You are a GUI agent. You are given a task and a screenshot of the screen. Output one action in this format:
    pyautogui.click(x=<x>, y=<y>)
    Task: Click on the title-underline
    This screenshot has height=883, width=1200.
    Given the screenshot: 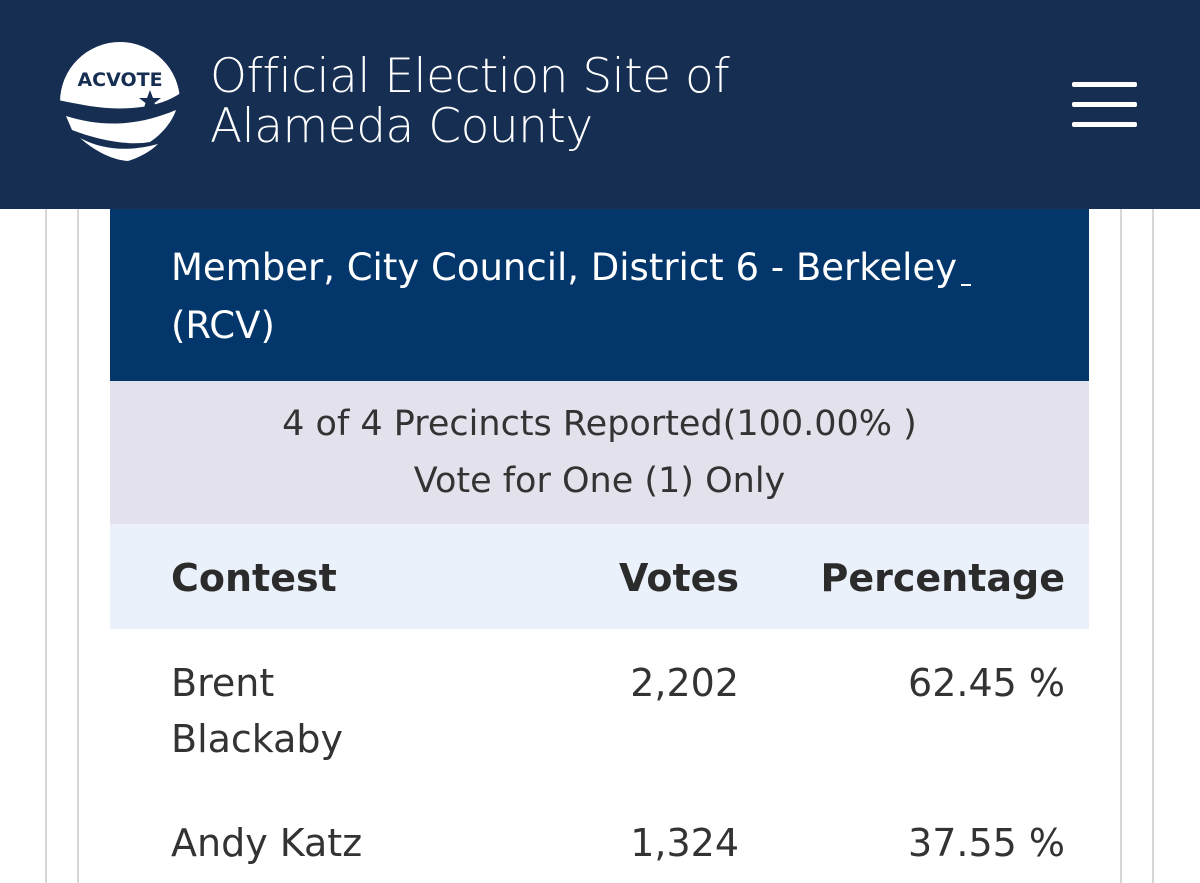 What is the action you would take?
    pyautogui.click(x=966, y=285)
    